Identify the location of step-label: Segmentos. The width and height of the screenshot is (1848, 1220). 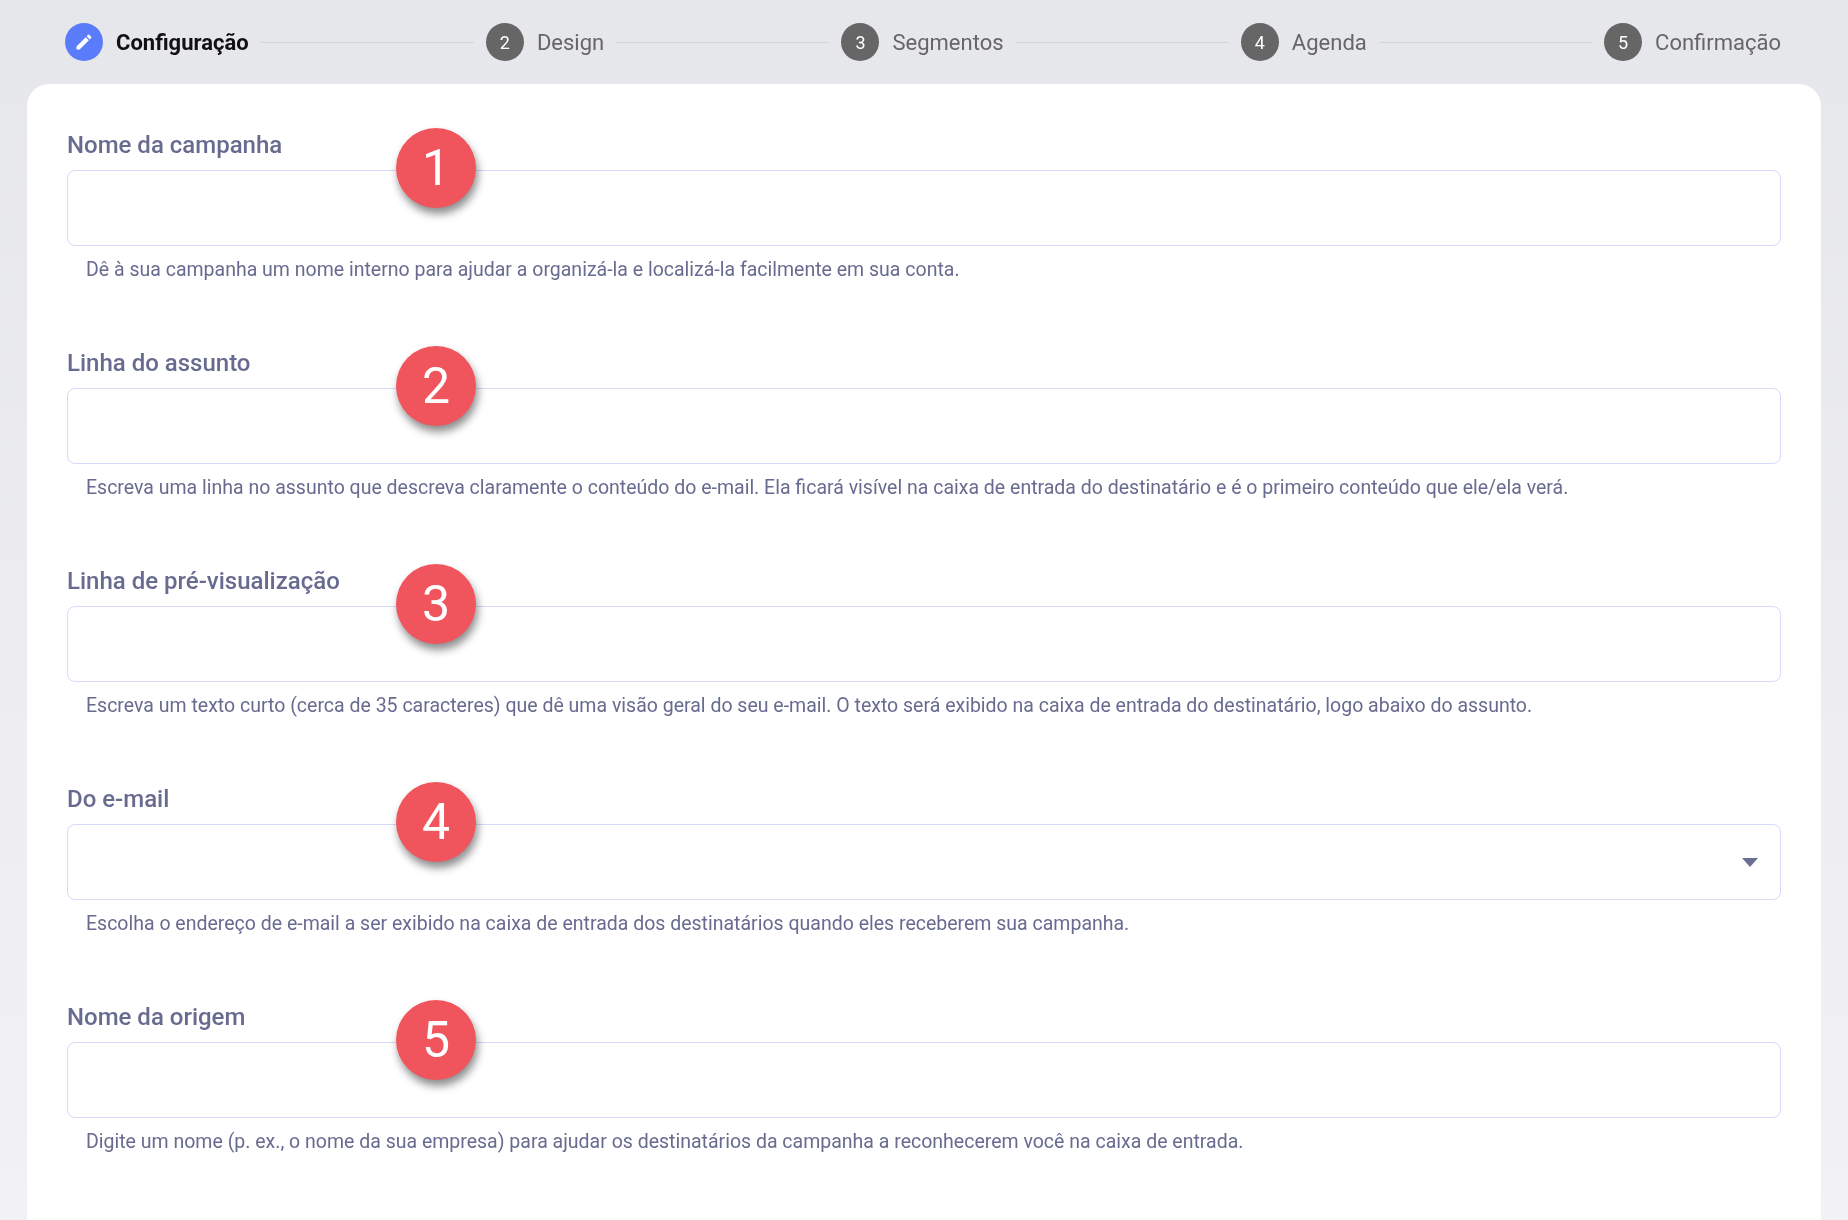
(948, 42).